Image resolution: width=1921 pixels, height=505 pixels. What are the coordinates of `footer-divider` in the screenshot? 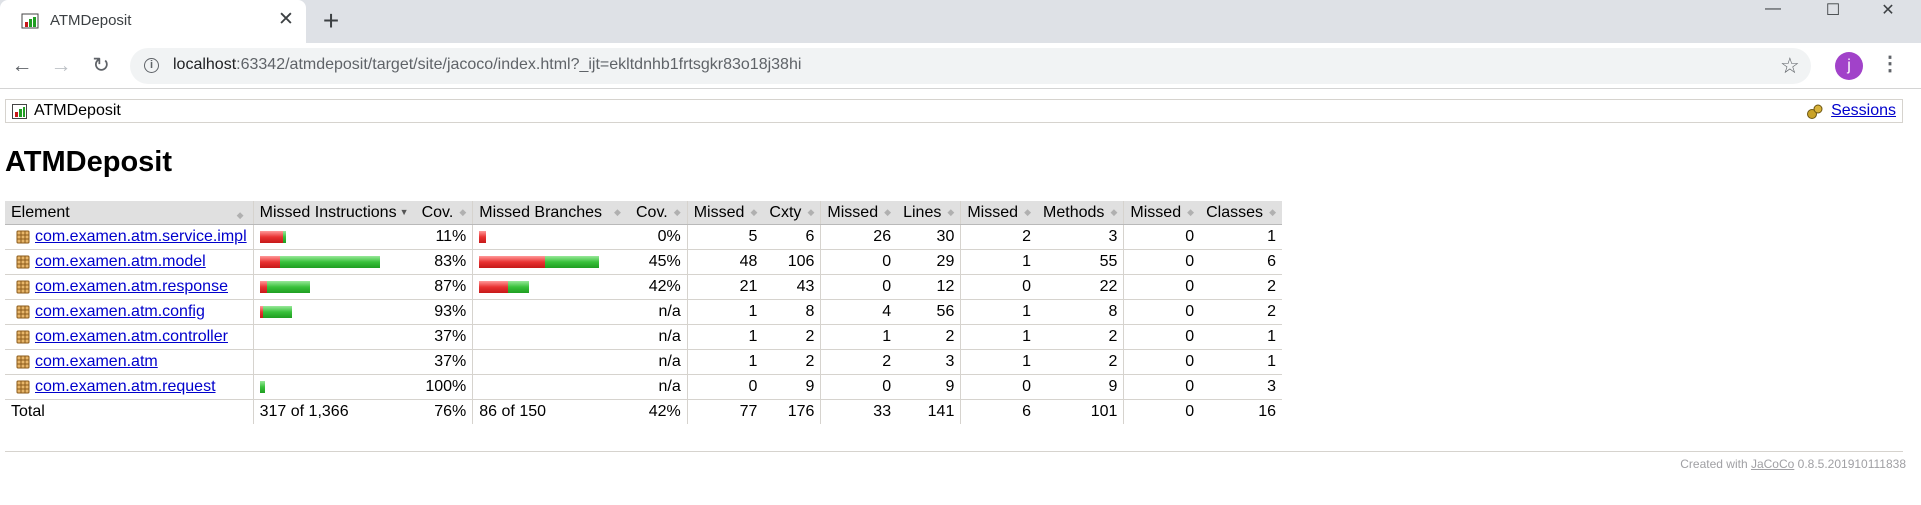 It's located at (954, 451).